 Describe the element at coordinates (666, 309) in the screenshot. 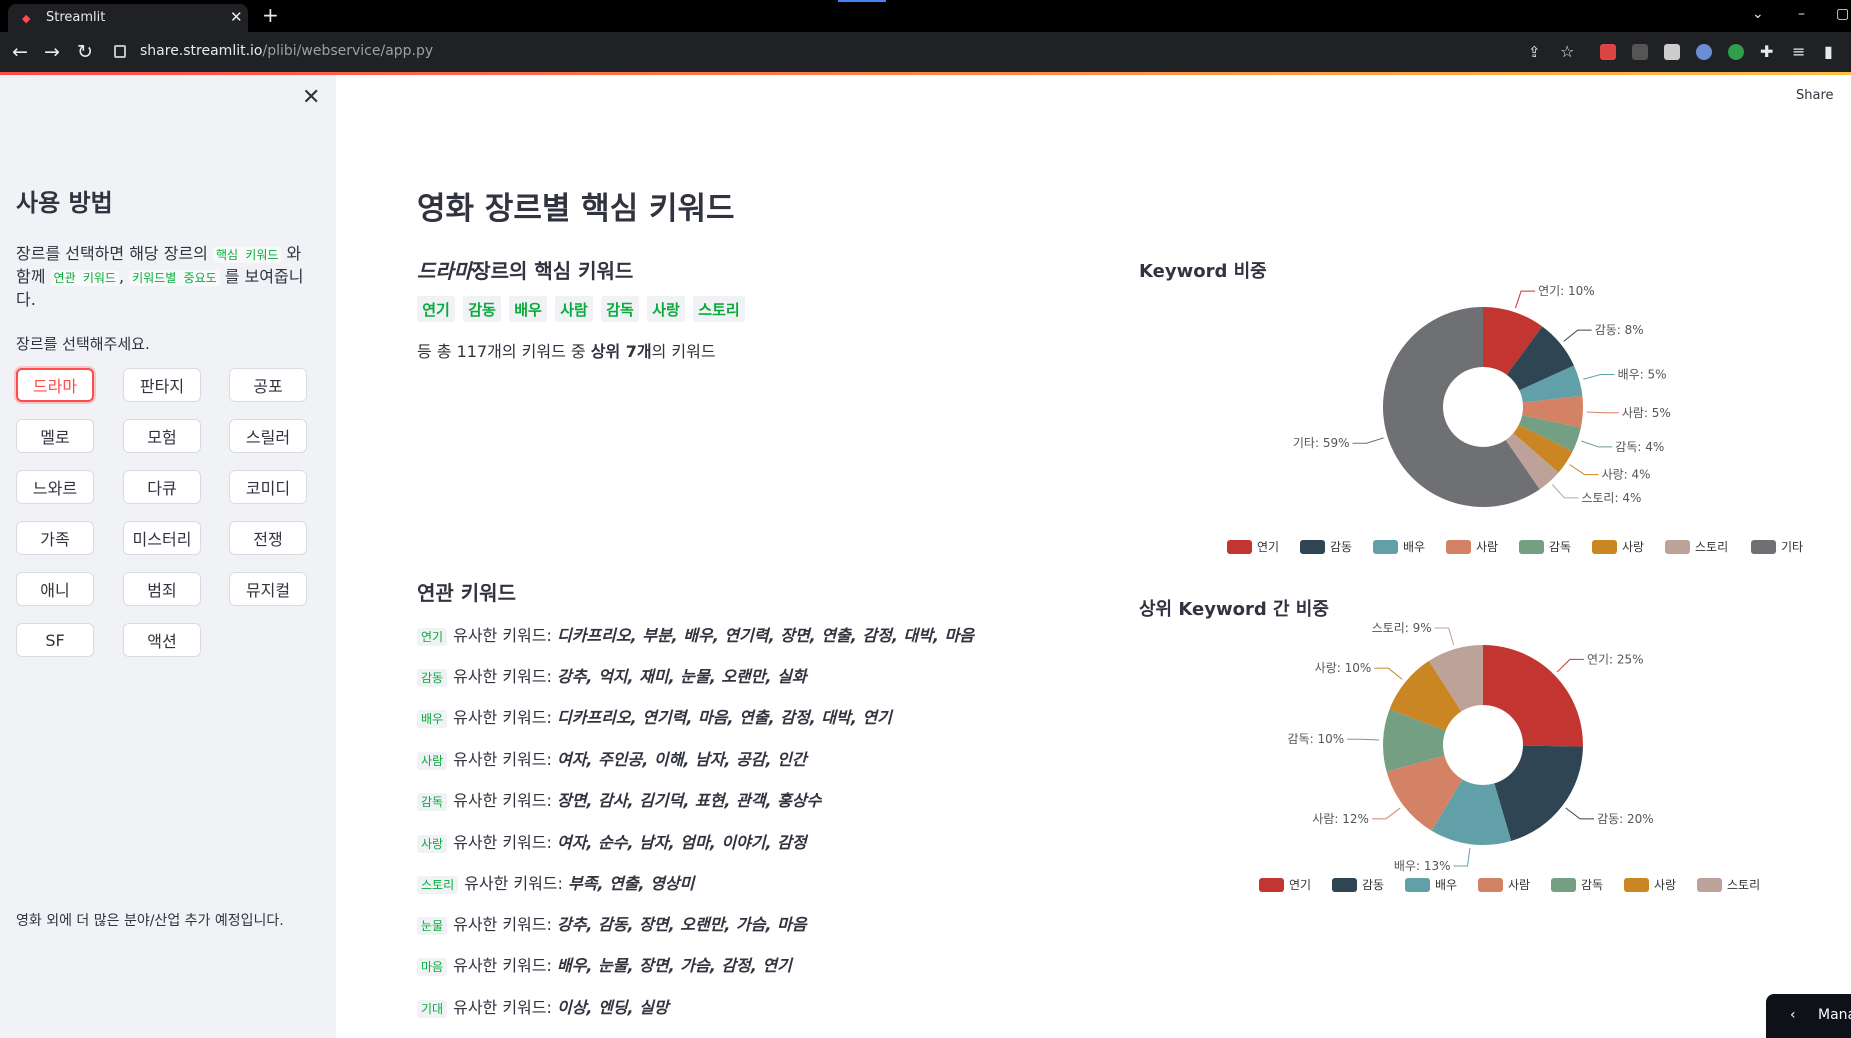

I see `keyword-chip: 사랑` at that location.